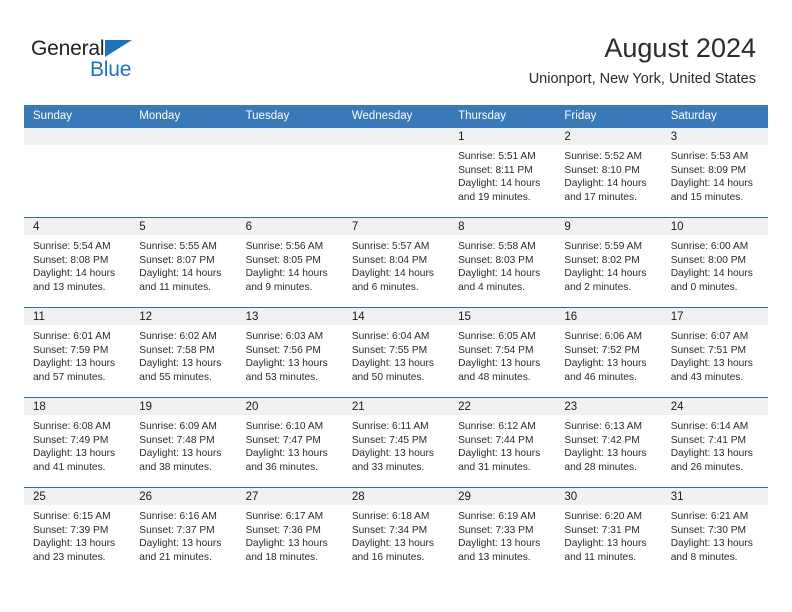 The image size is (792, 612). Describe the element at coordinates (496, 260) in the screenshot. I see `sunset-text: Sunset: 8:03 PM` at that location.